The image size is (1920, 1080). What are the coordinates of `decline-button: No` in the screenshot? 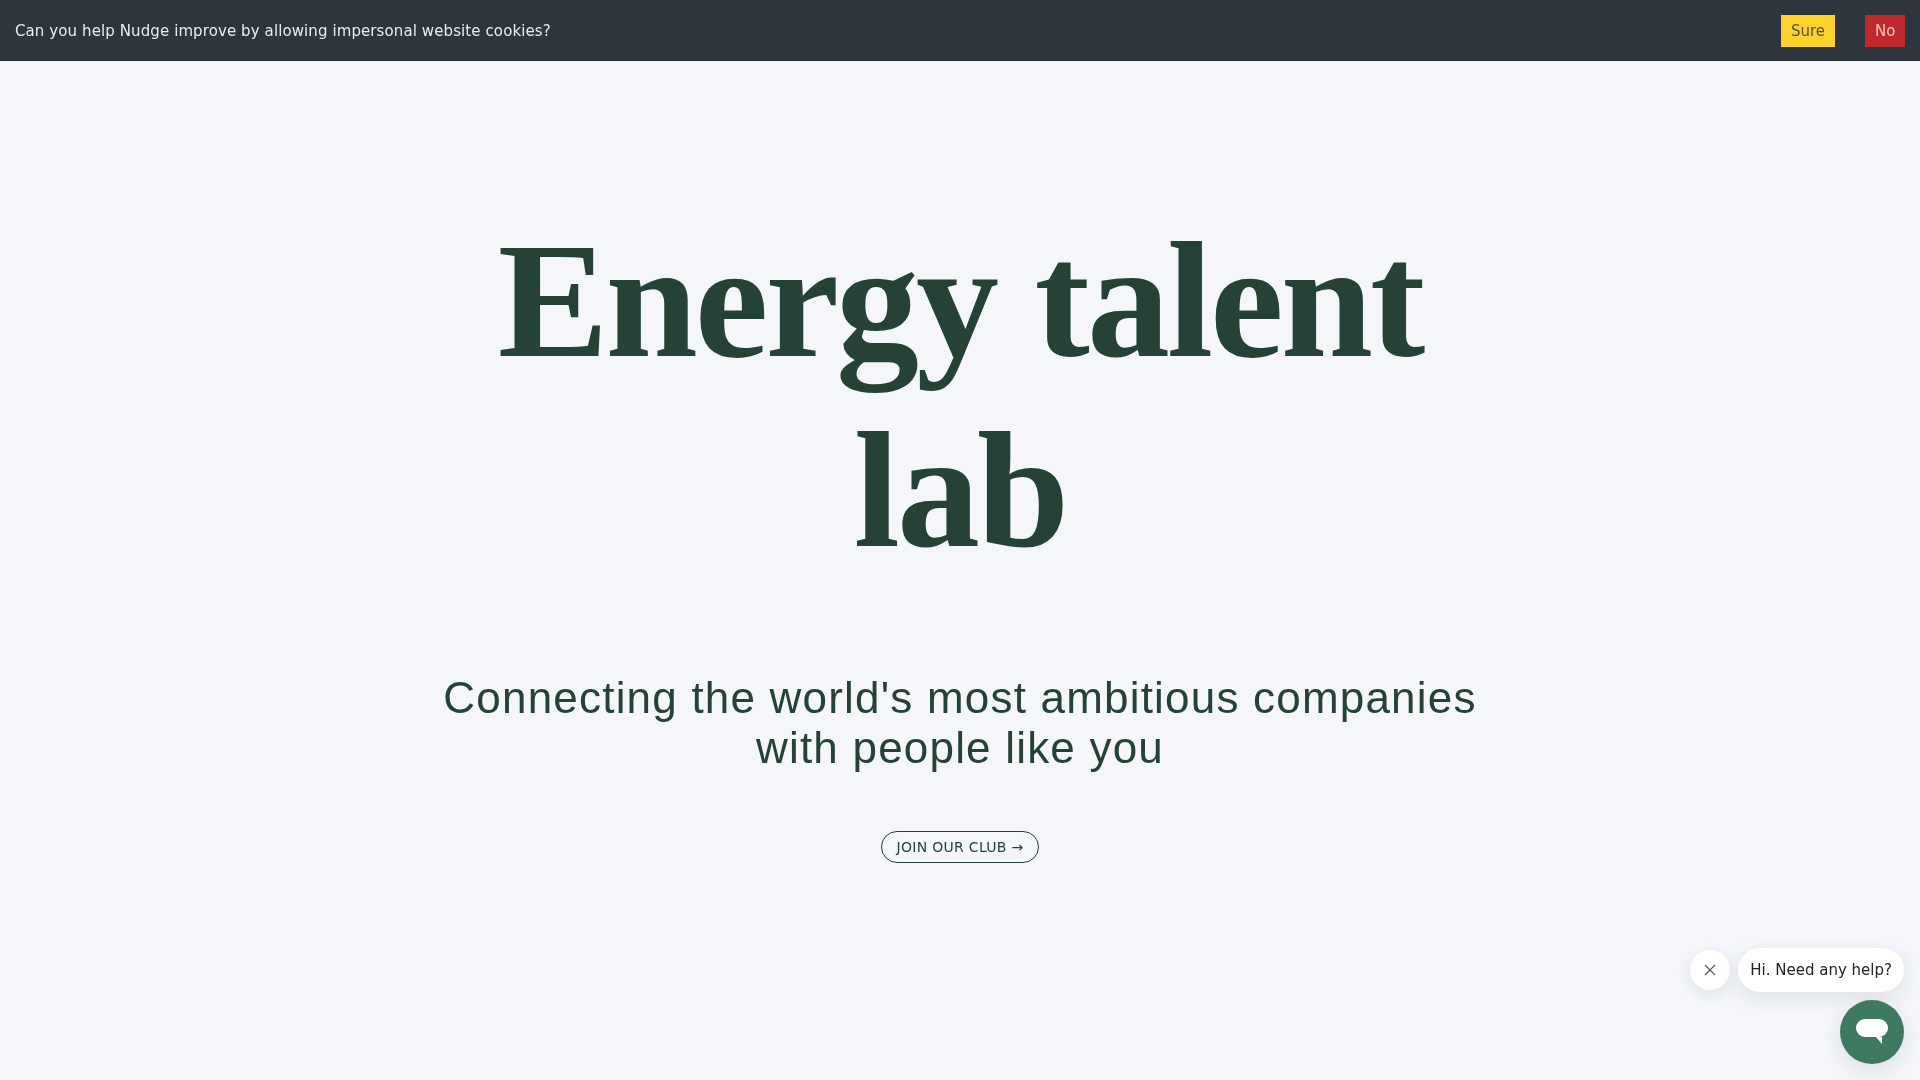 It's located at (1885, 30).